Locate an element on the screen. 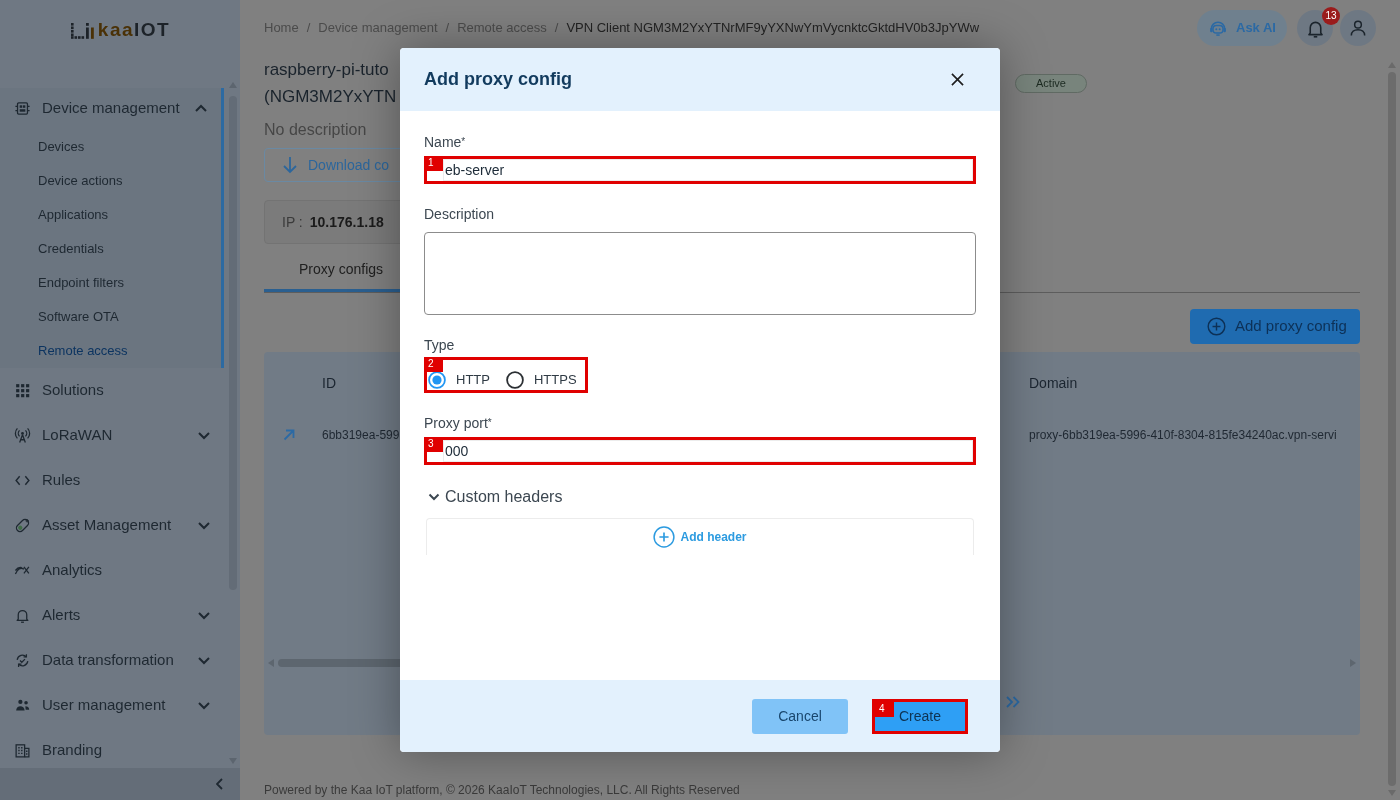  logo-text: kaaIOT is located at coordinates (134, 30).